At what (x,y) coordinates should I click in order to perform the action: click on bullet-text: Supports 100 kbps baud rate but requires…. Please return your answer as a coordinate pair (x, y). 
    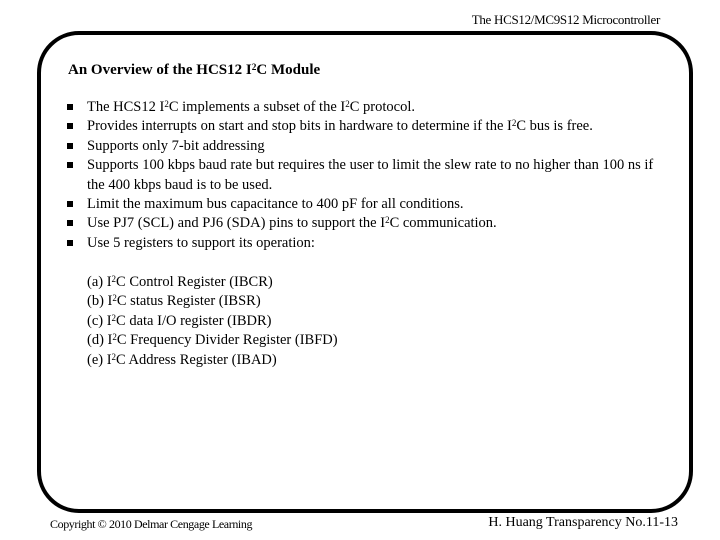
    Looking at the image, I should click on (370, 175).